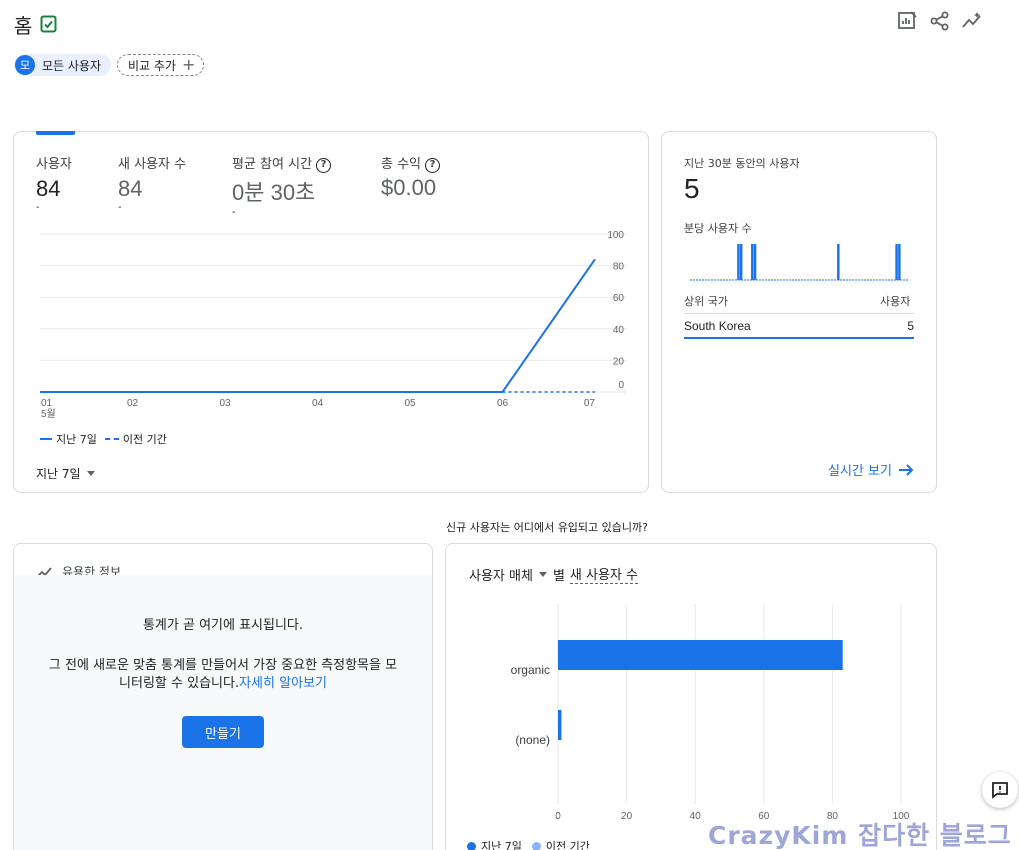  What do you see at coordinates (940, 21) in the screenshot?
I see `share-icon` at bounding box center [940, 21].